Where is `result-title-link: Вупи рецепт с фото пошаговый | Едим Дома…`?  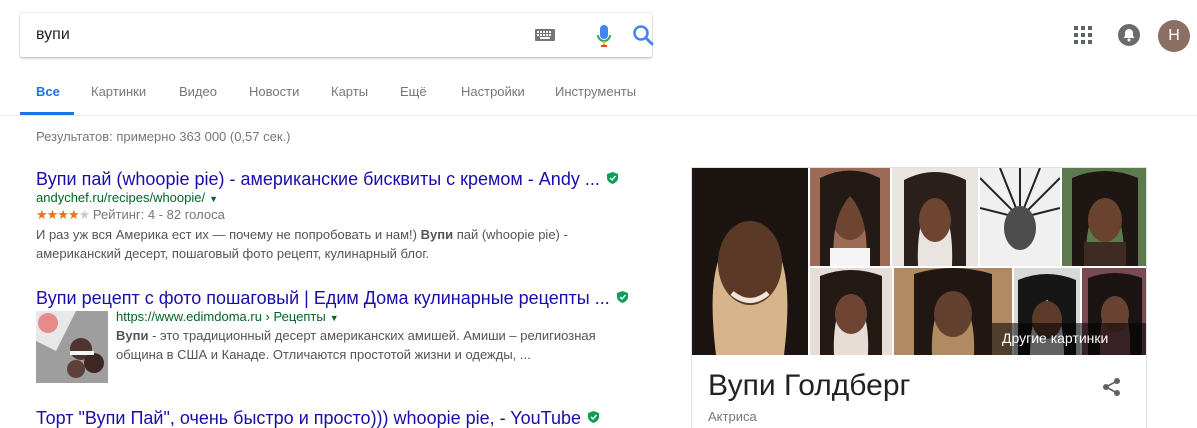
result-title-link: Вупи рецепт с фото пошаговый | Едим Дома… is located at coordinates (336, 298).